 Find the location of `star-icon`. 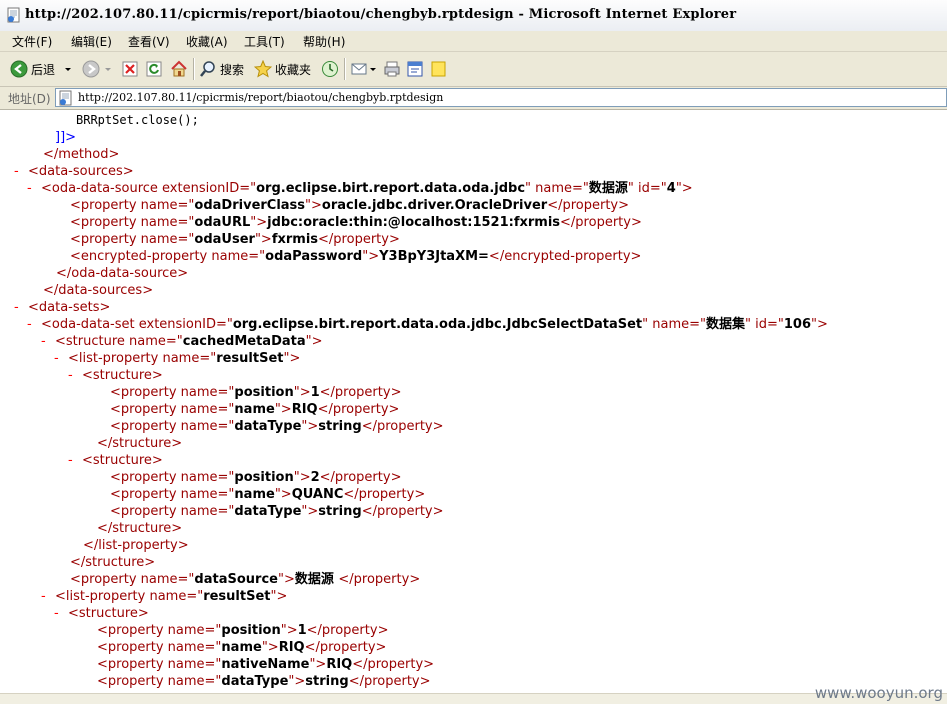

star-icon is located at coordinates (263, 69).